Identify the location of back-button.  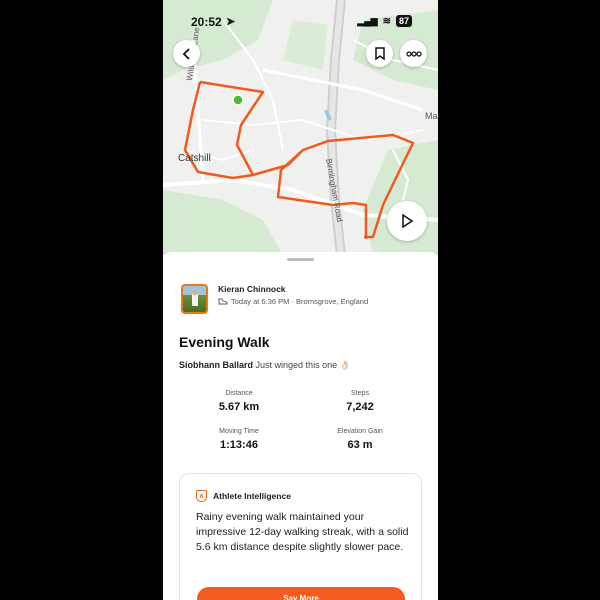
(186, 53).